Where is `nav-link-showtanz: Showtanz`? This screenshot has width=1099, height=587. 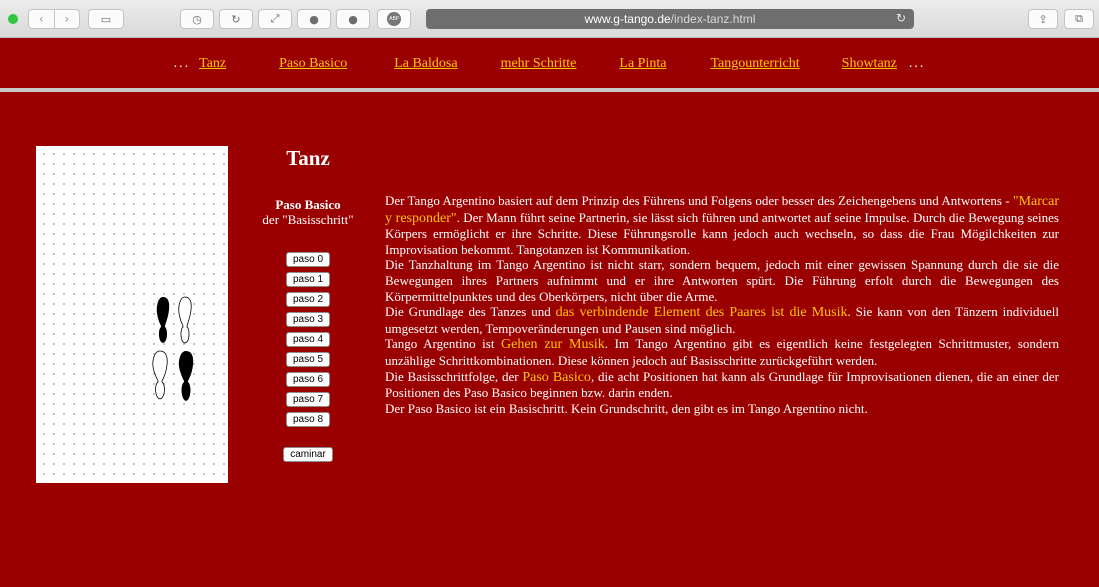 nav-link-showtanz: Showtanz is located at coordinates (869, 64).